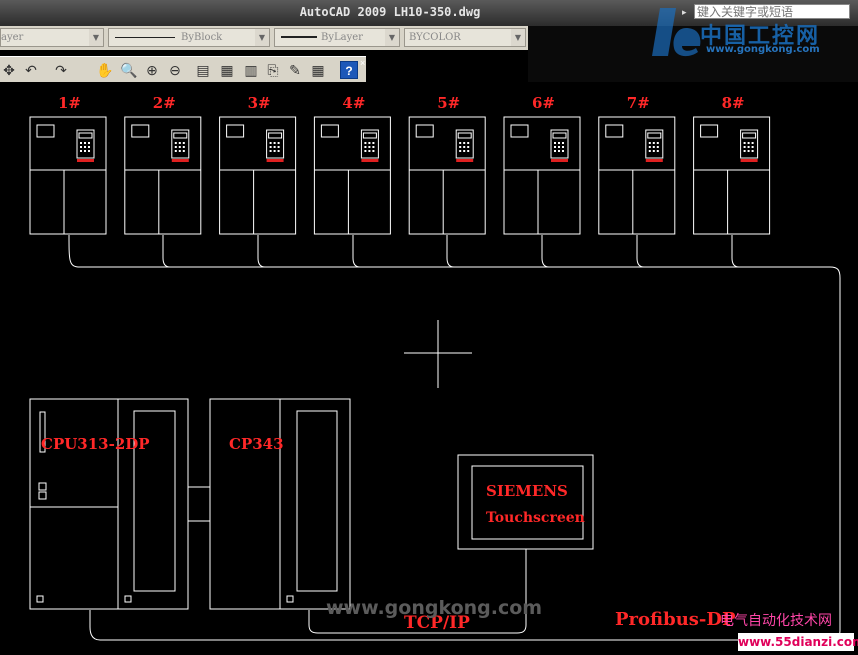 Image resolution: width=858 pixels, height=655 pixels. I want to click on cabinet-label: 3#, so click(259, 103).